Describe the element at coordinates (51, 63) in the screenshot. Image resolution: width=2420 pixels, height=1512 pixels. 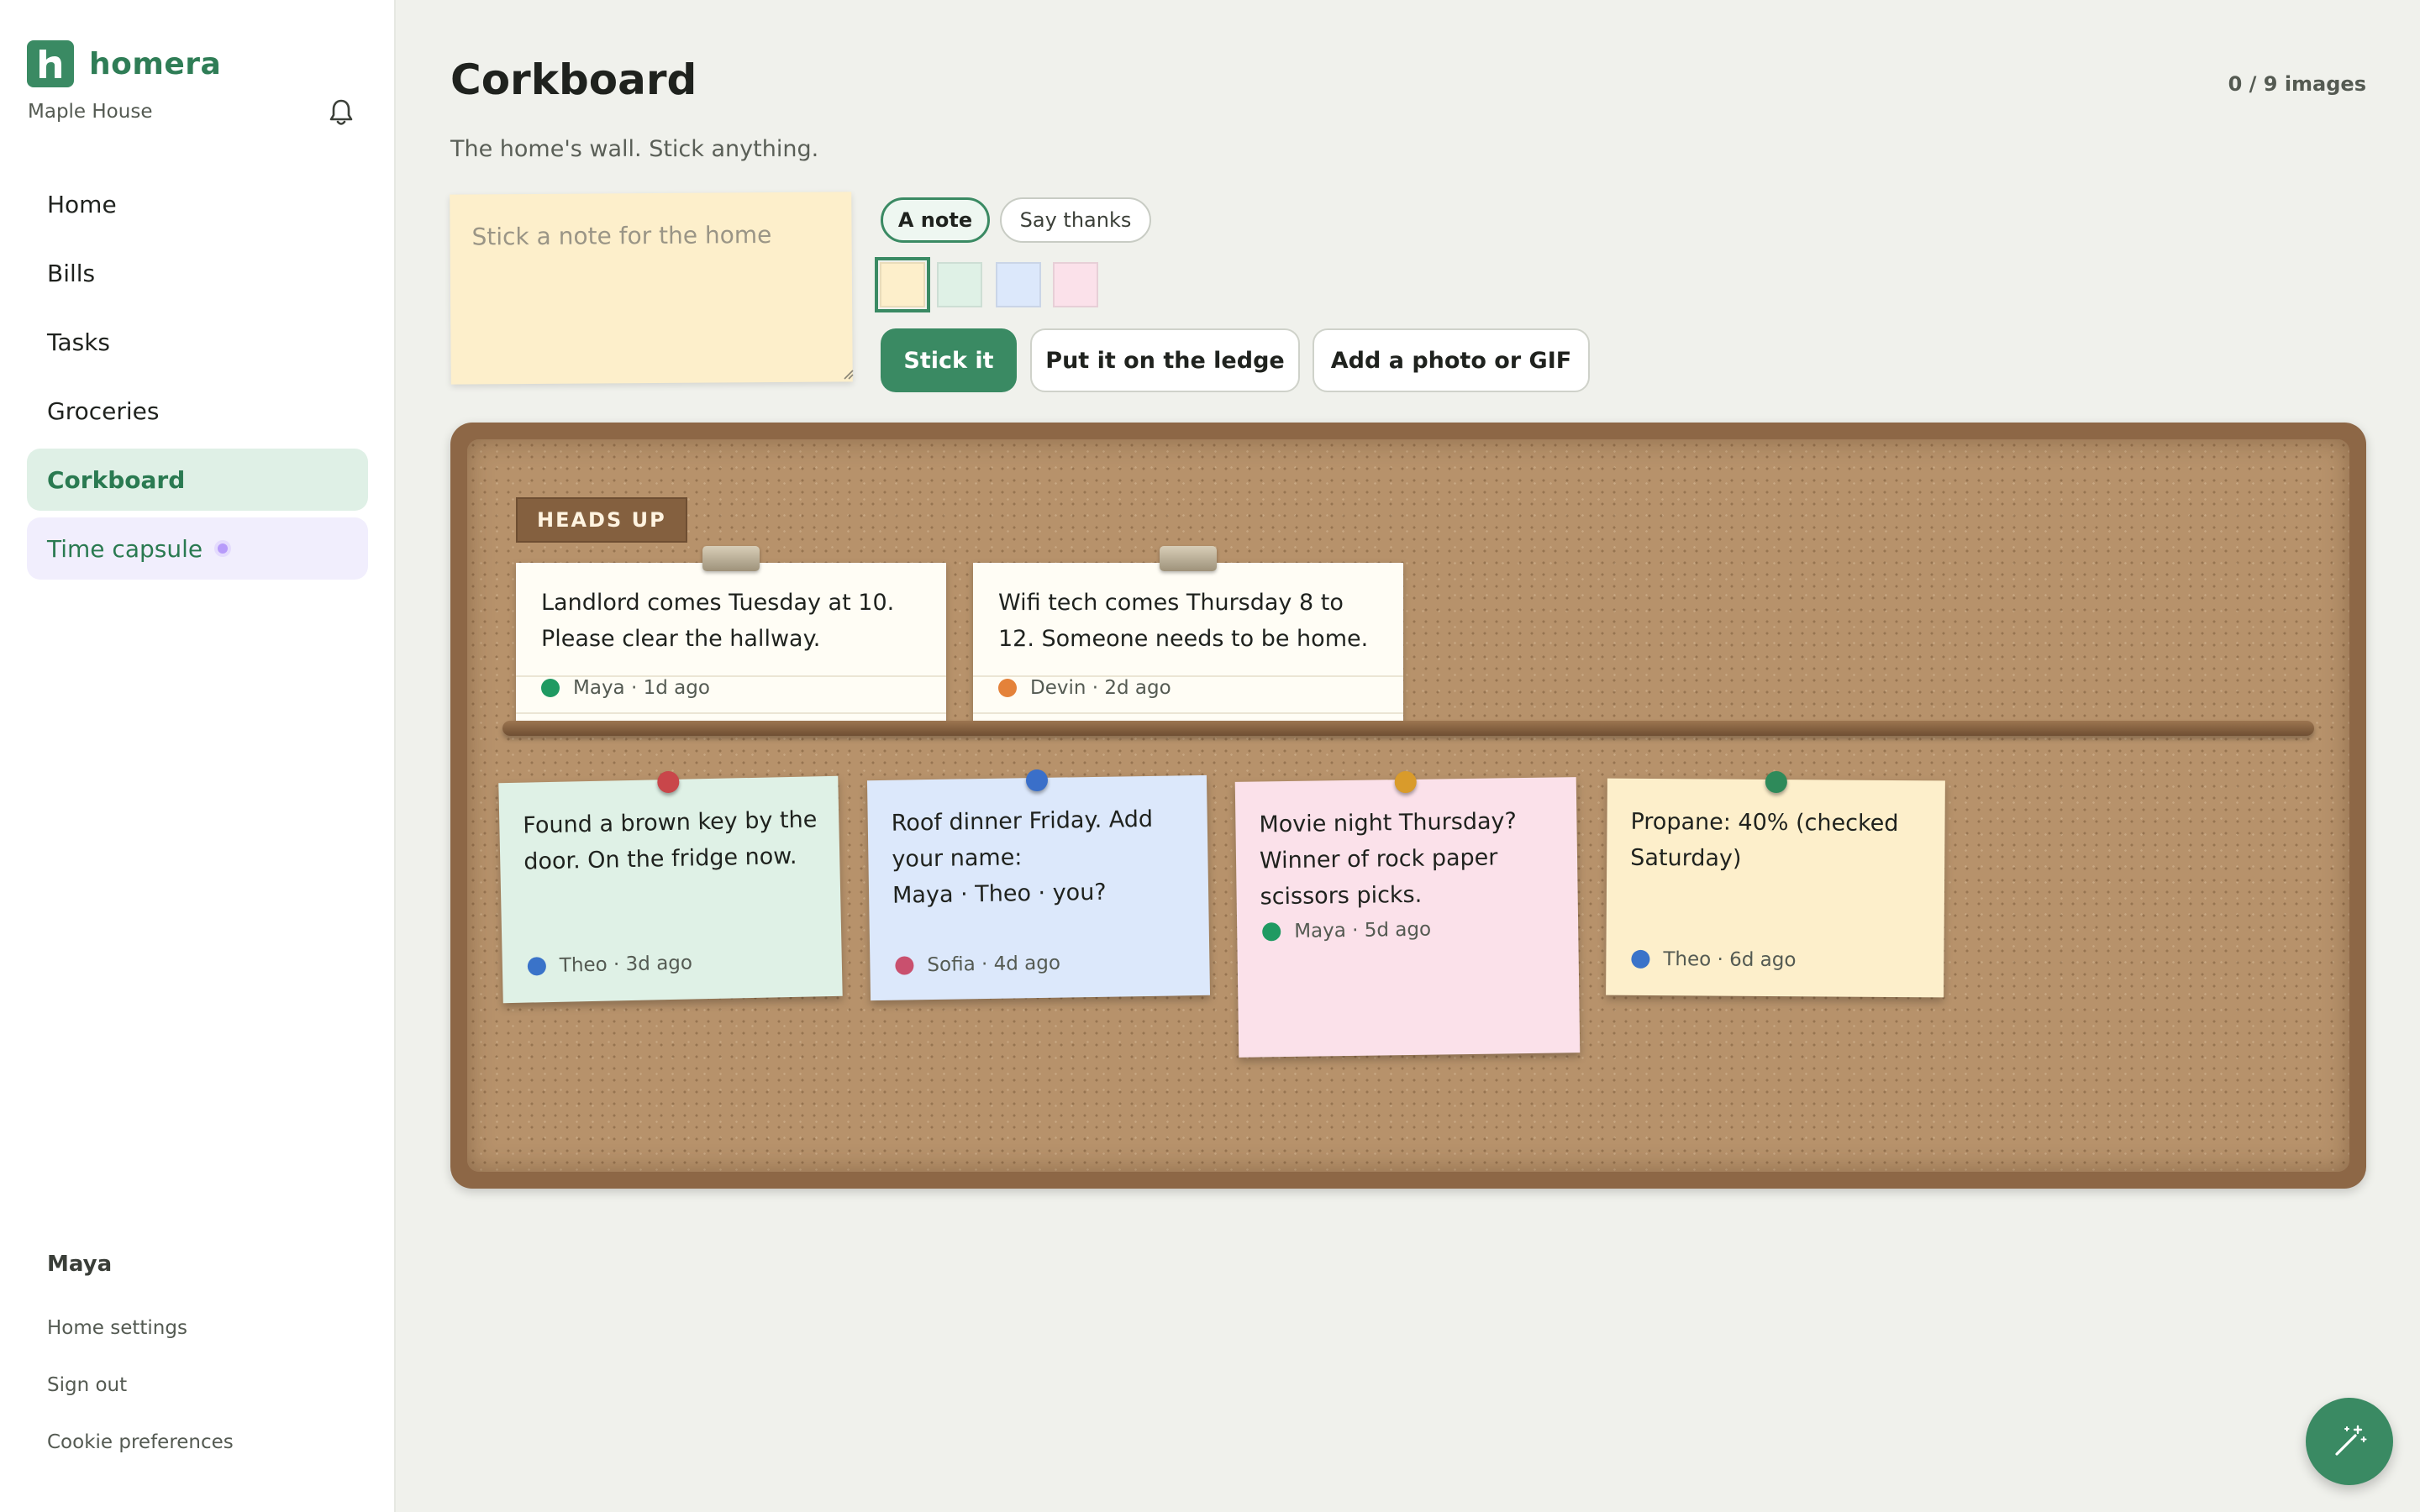
I see `homera-logo-icon` at that location.